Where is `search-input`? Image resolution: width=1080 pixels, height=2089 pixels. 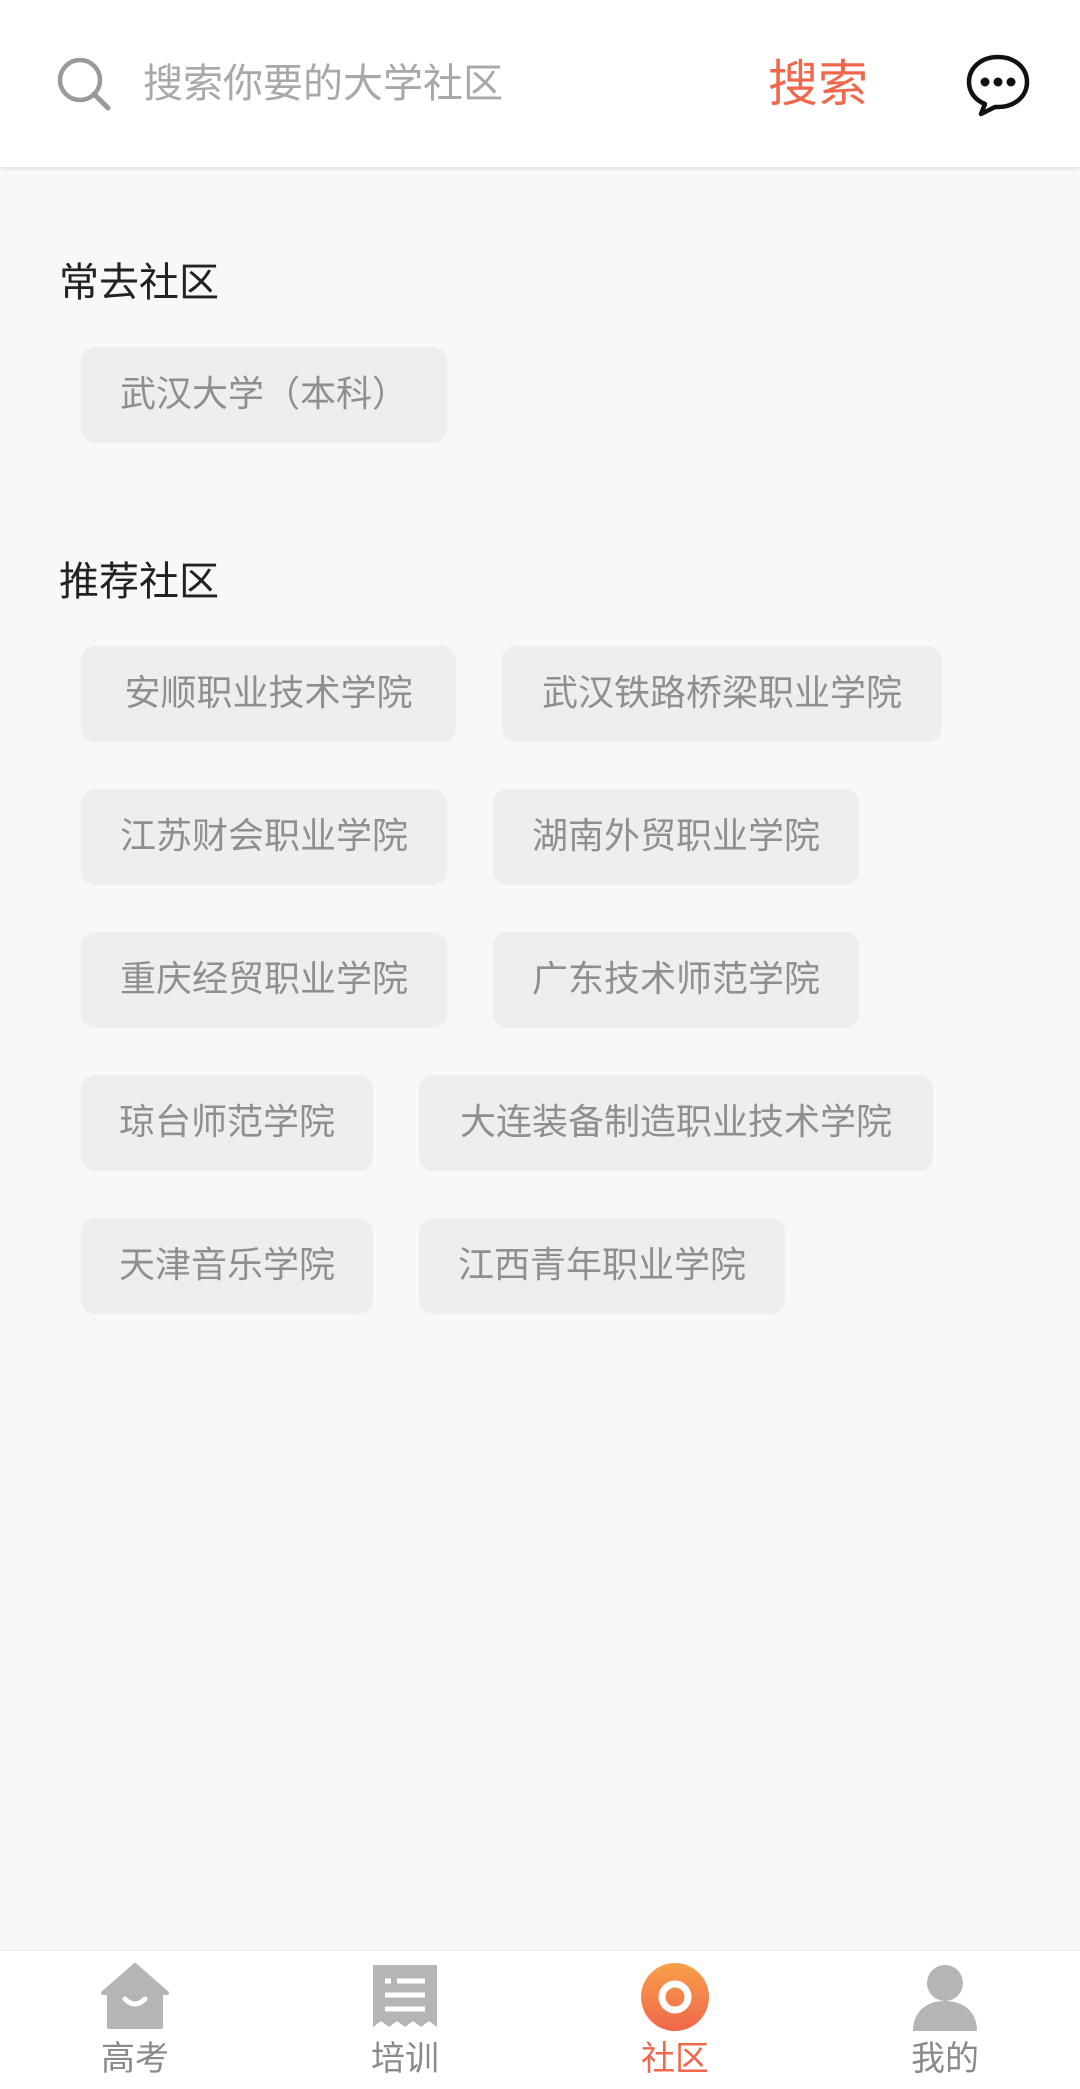 search-input is located at coordinates (423, 84).